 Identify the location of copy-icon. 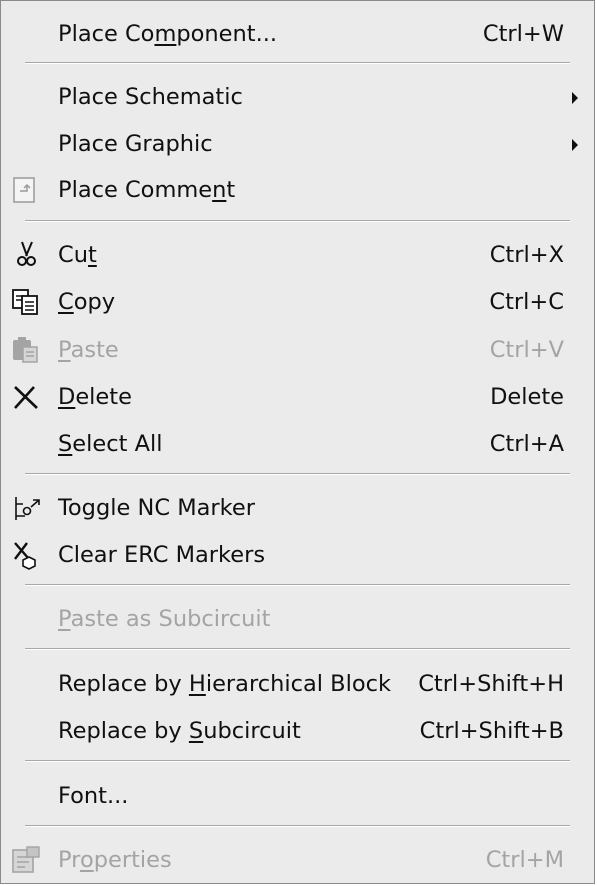
(26, 302).